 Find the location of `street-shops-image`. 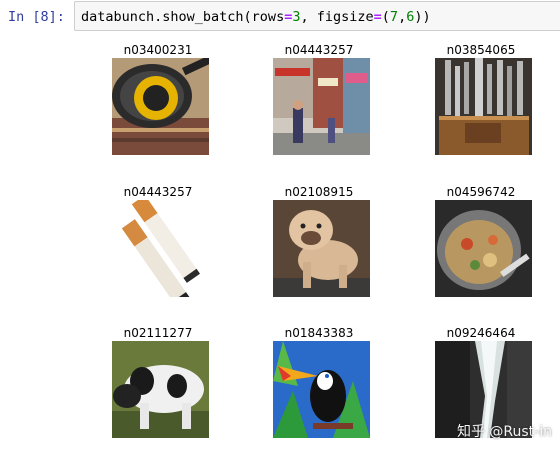

street-shops-image is located at coordinates (321, 106).